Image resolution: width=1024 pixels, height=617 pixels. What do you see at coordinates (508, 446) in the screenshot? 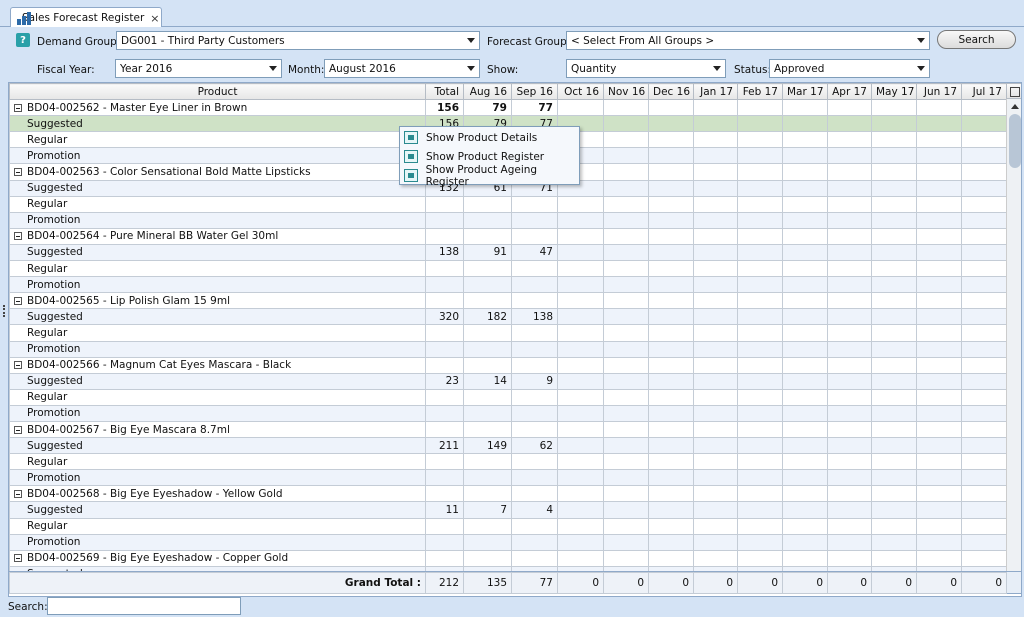
I see `table-row: Suggested 211 149 62` at bounding box center [508, 446].